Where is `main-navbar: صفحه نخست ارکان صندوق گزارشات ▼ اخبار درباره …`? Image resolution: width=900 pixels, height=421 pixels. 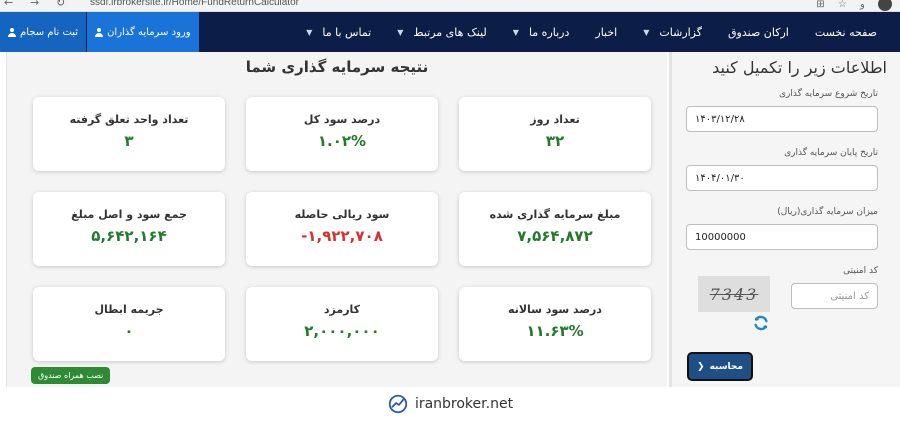 main-navbar: صفحه نخست ارکان صندوق گزارشات ▼ اخبار درباره … is located at coordinates (450, 32).